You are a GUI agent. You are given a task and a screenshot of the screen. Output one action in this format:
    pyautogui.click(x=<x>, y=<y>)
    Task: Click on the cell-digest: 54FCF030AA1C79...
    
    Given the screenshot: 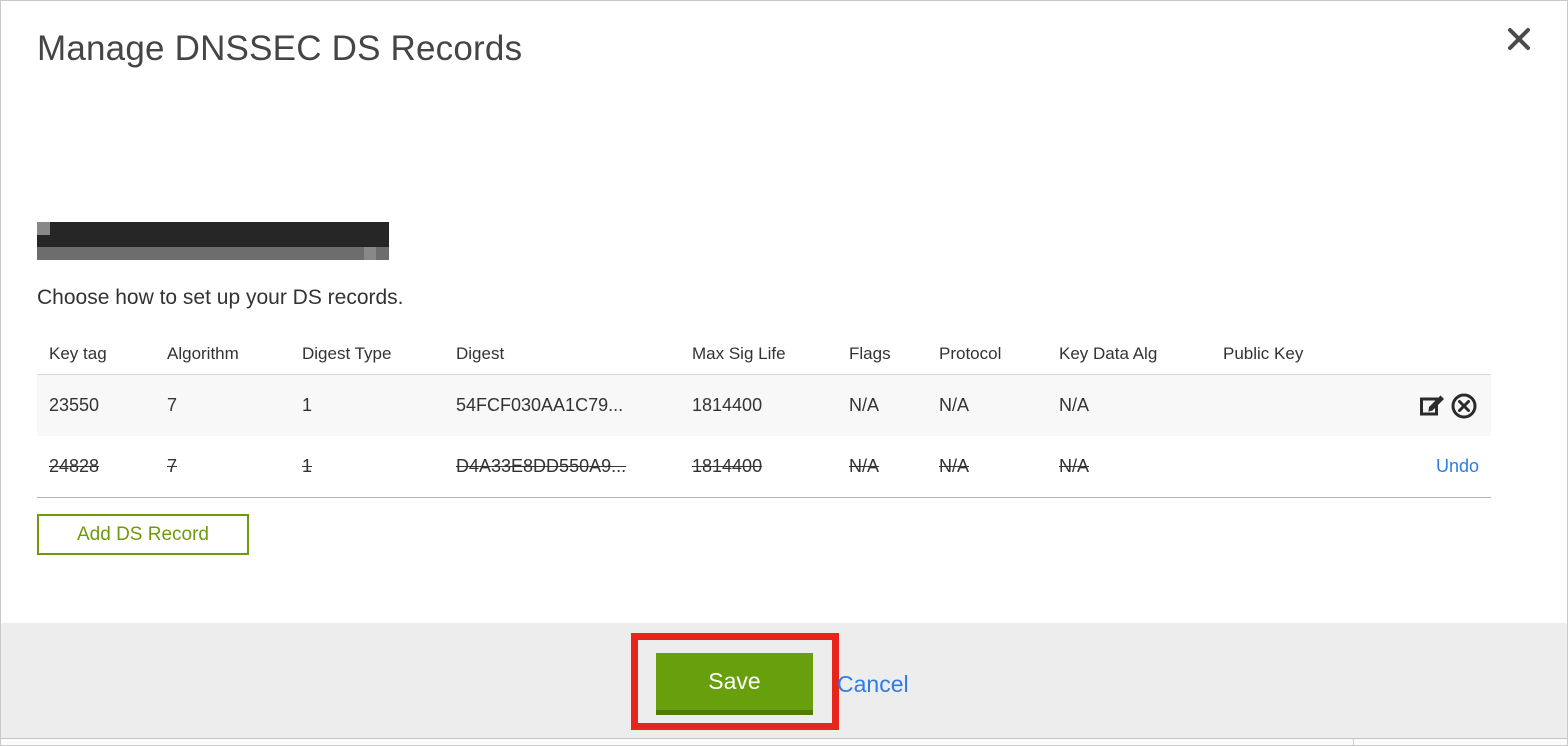 What is the action you would take?
    pyautogui.click(x=540, y=405)
    